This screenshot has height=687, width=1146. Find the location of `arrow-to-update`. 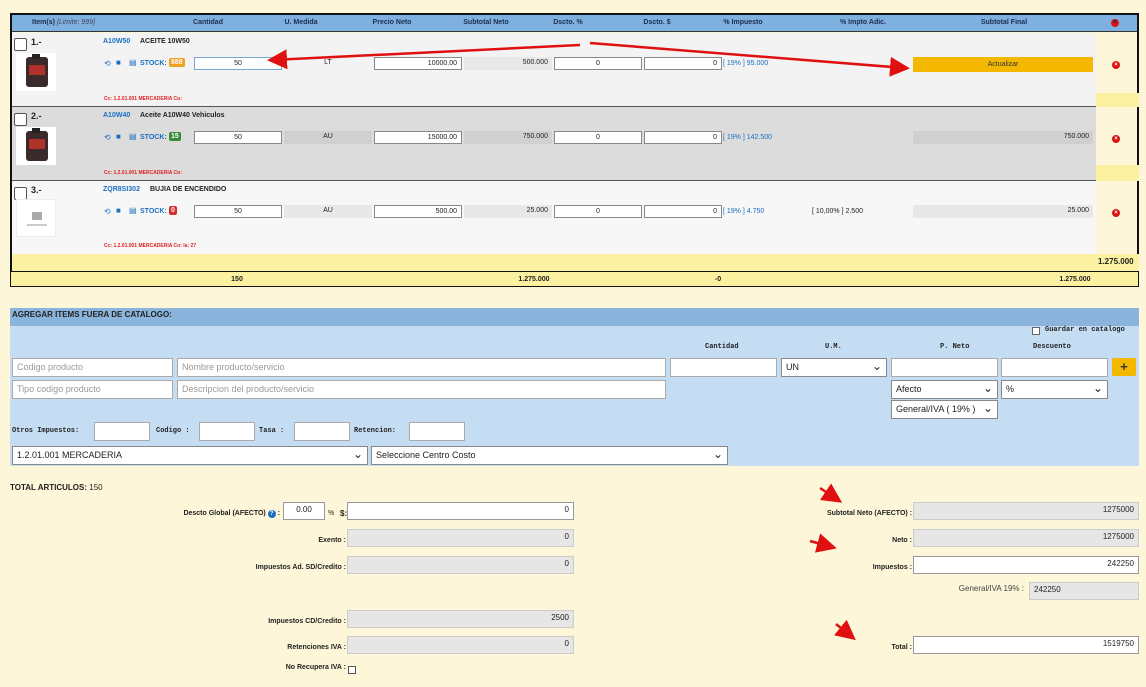

arrow-to-update is located at coordinates (749, 59).